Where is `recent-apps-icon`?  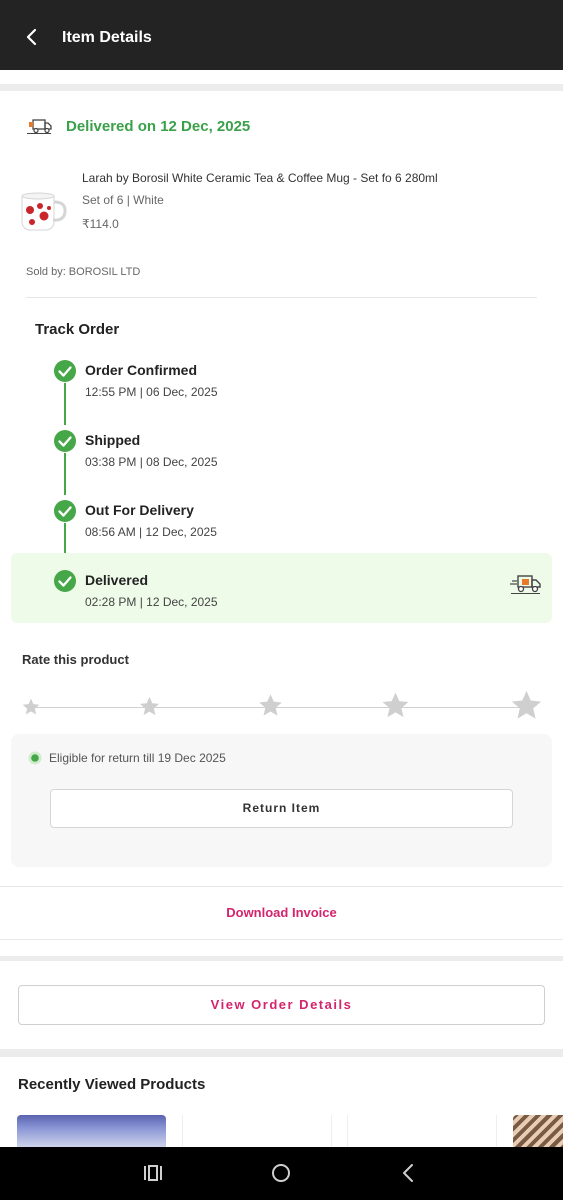
recent-apps-icon is located at coordinates (153, 1173).